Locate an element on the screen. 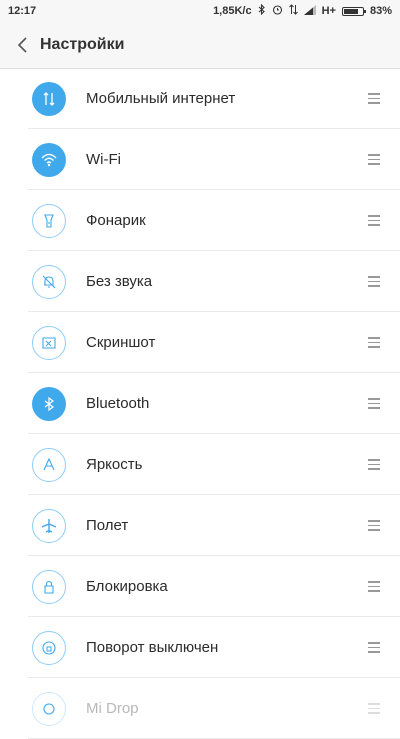  mi-drop-icon is located at coordinates (49, 708).